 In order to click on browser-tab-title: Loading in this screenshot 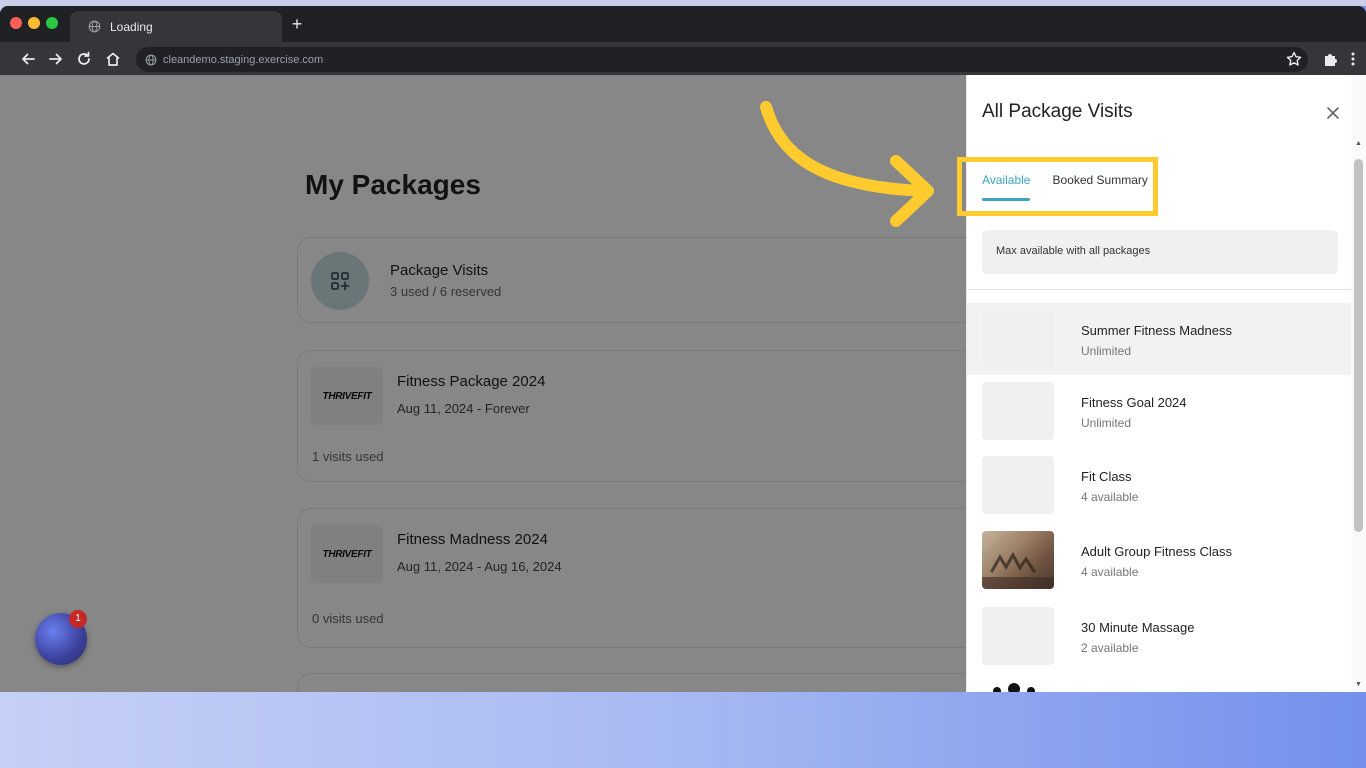, I will do `click(131, 26)`.